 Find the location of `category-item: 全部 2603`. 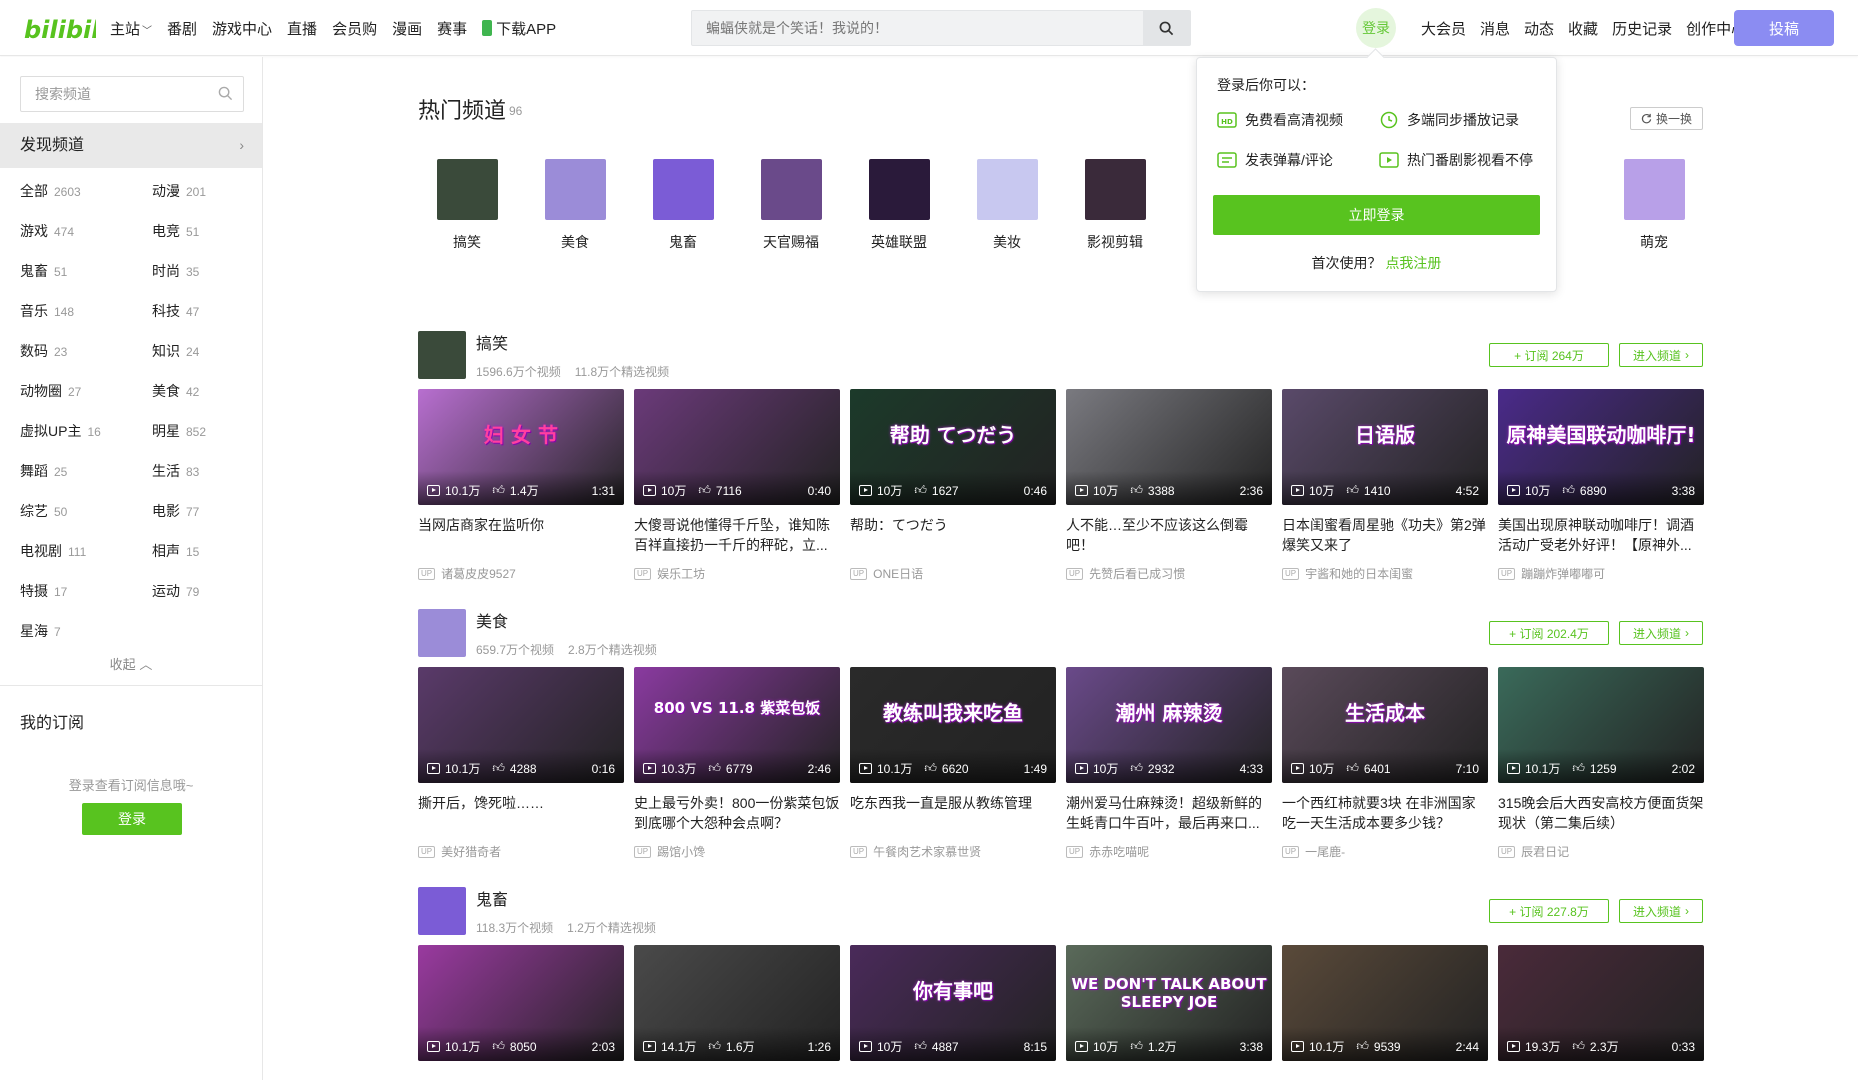

category-item: 全部 2603 is located at coordinates (50, 191).